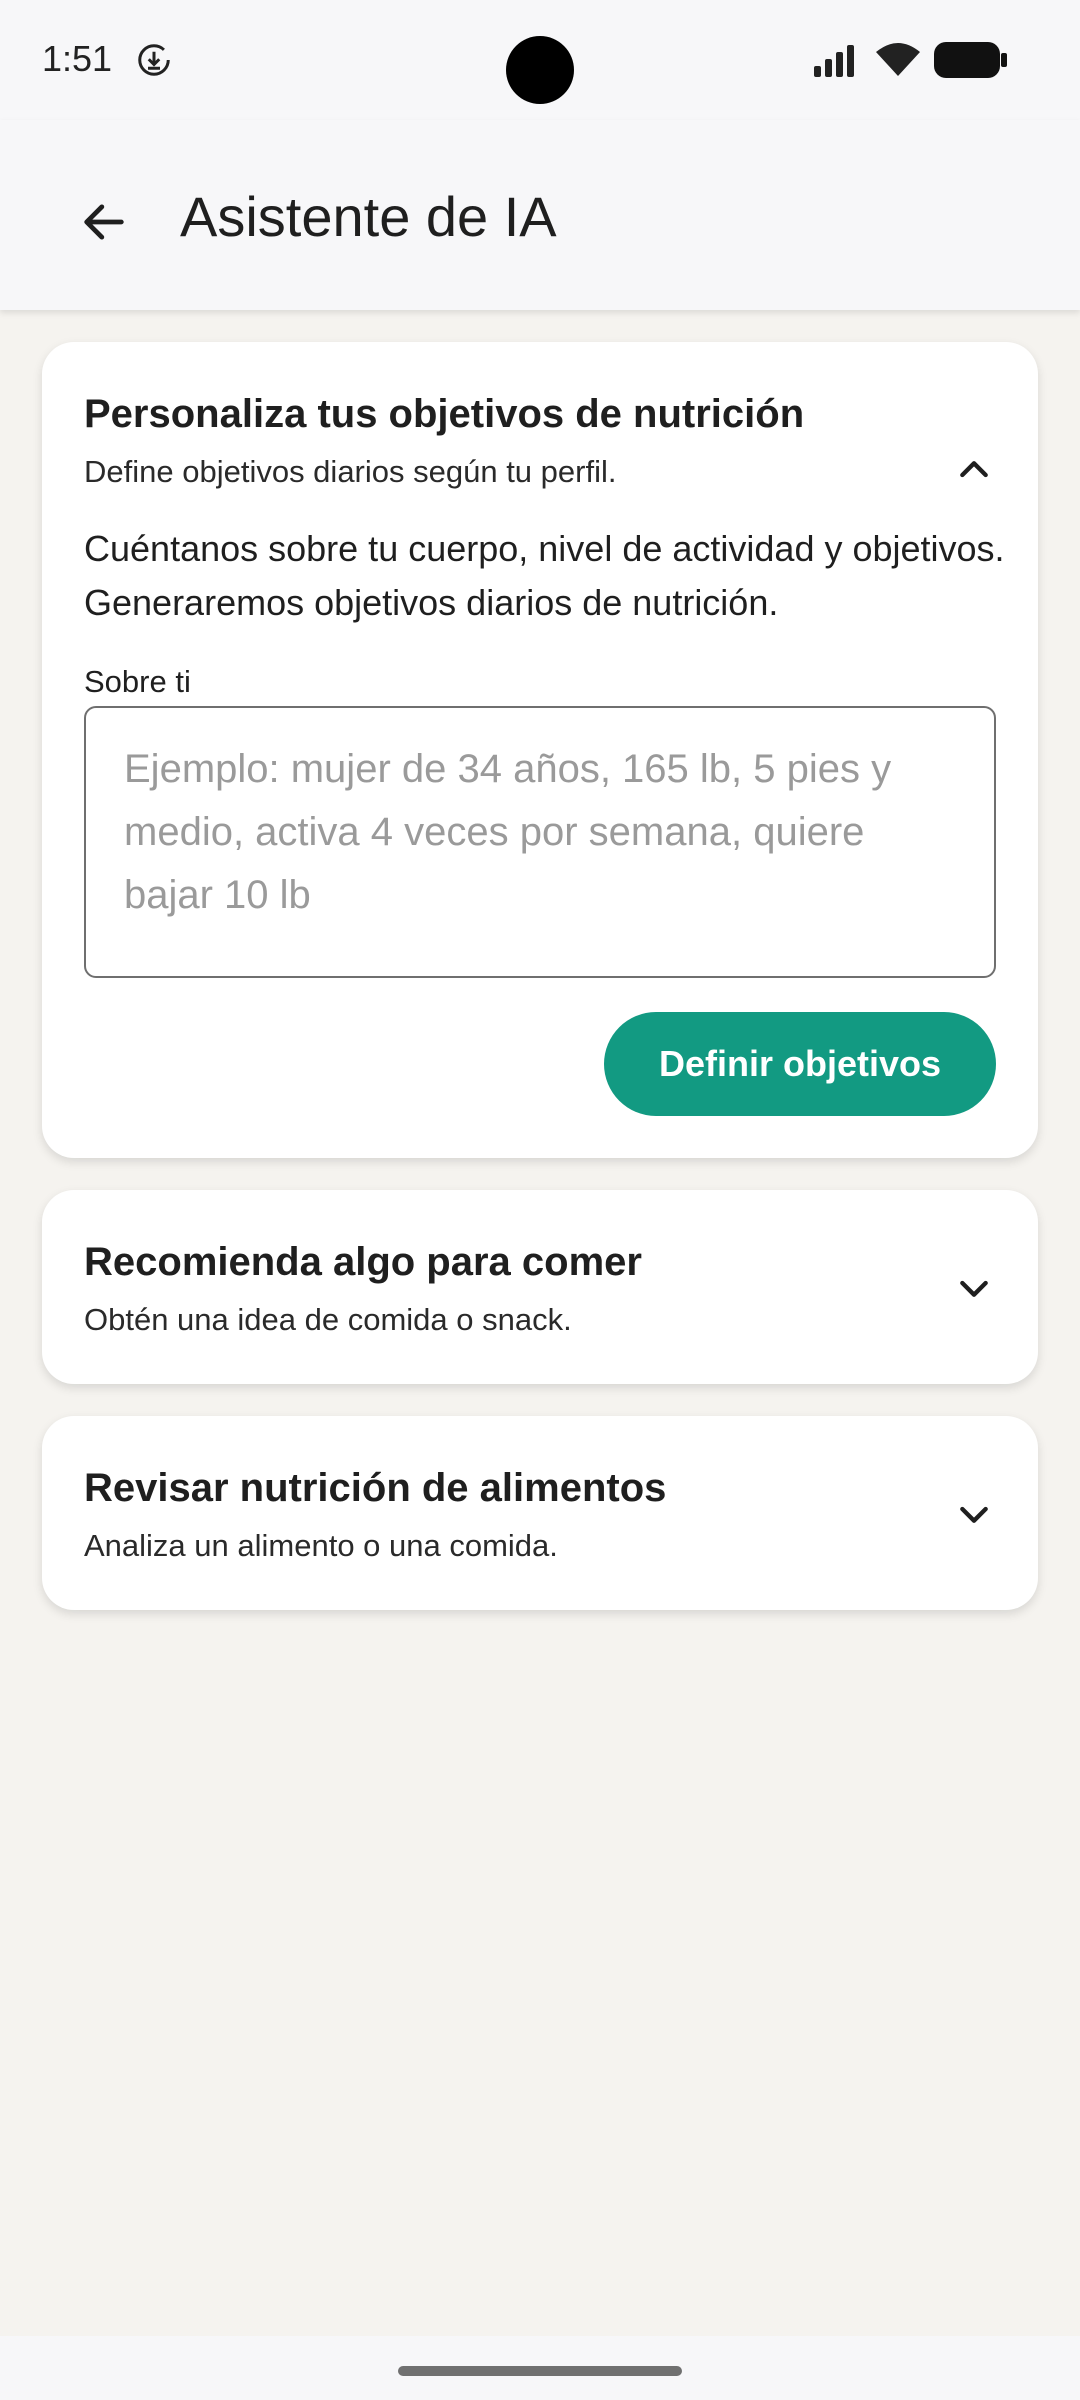 This screenshot has width=1080, height=2400. What do you see at coordinates (137, 681) in the screenshot?
I see `field-label: Sobre ti` at bounding box center [137, 681].